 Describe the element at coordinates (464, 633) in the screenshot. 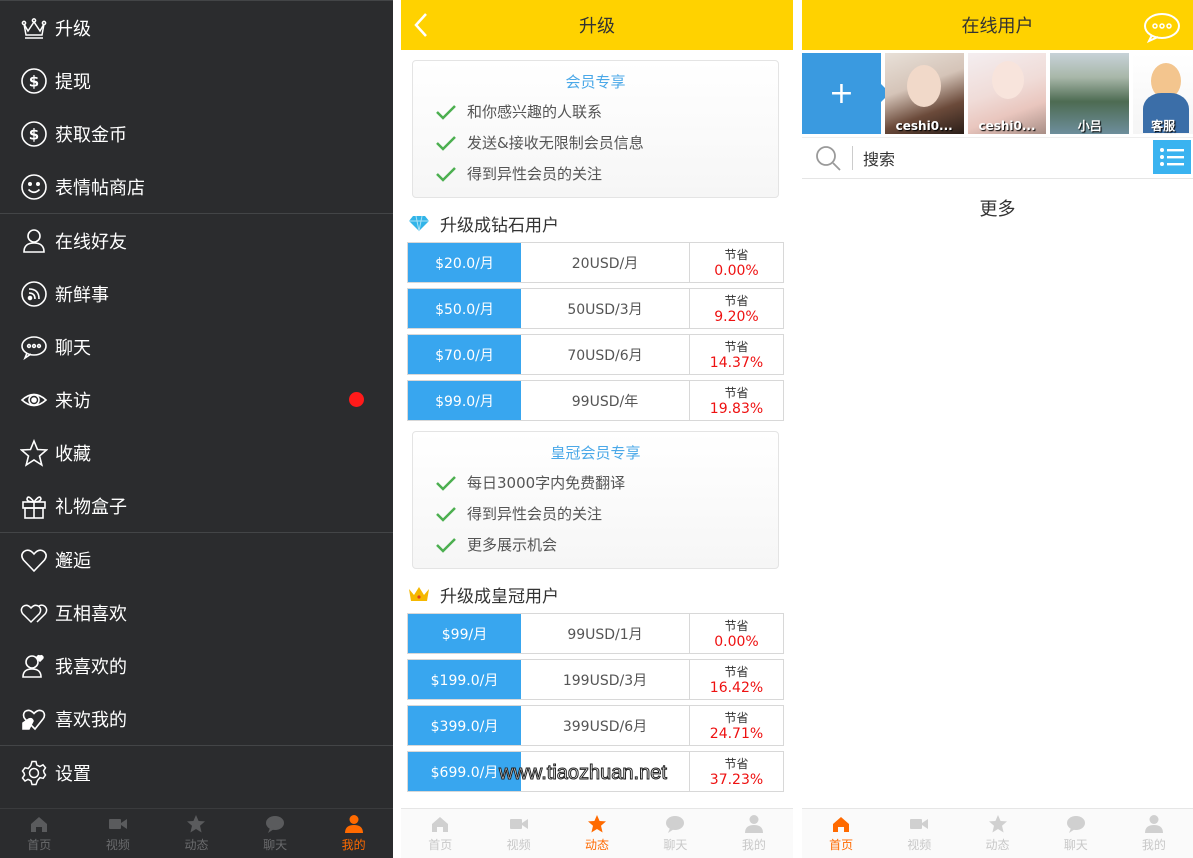

I see `plan-price: $99/月` at that location.